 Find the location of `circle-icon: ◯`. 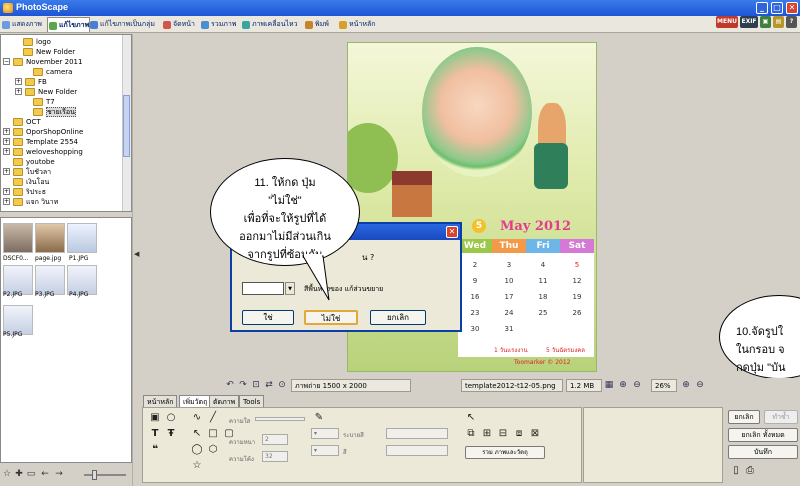

circle-icon: ◯ is located at coordinates (197, 450).